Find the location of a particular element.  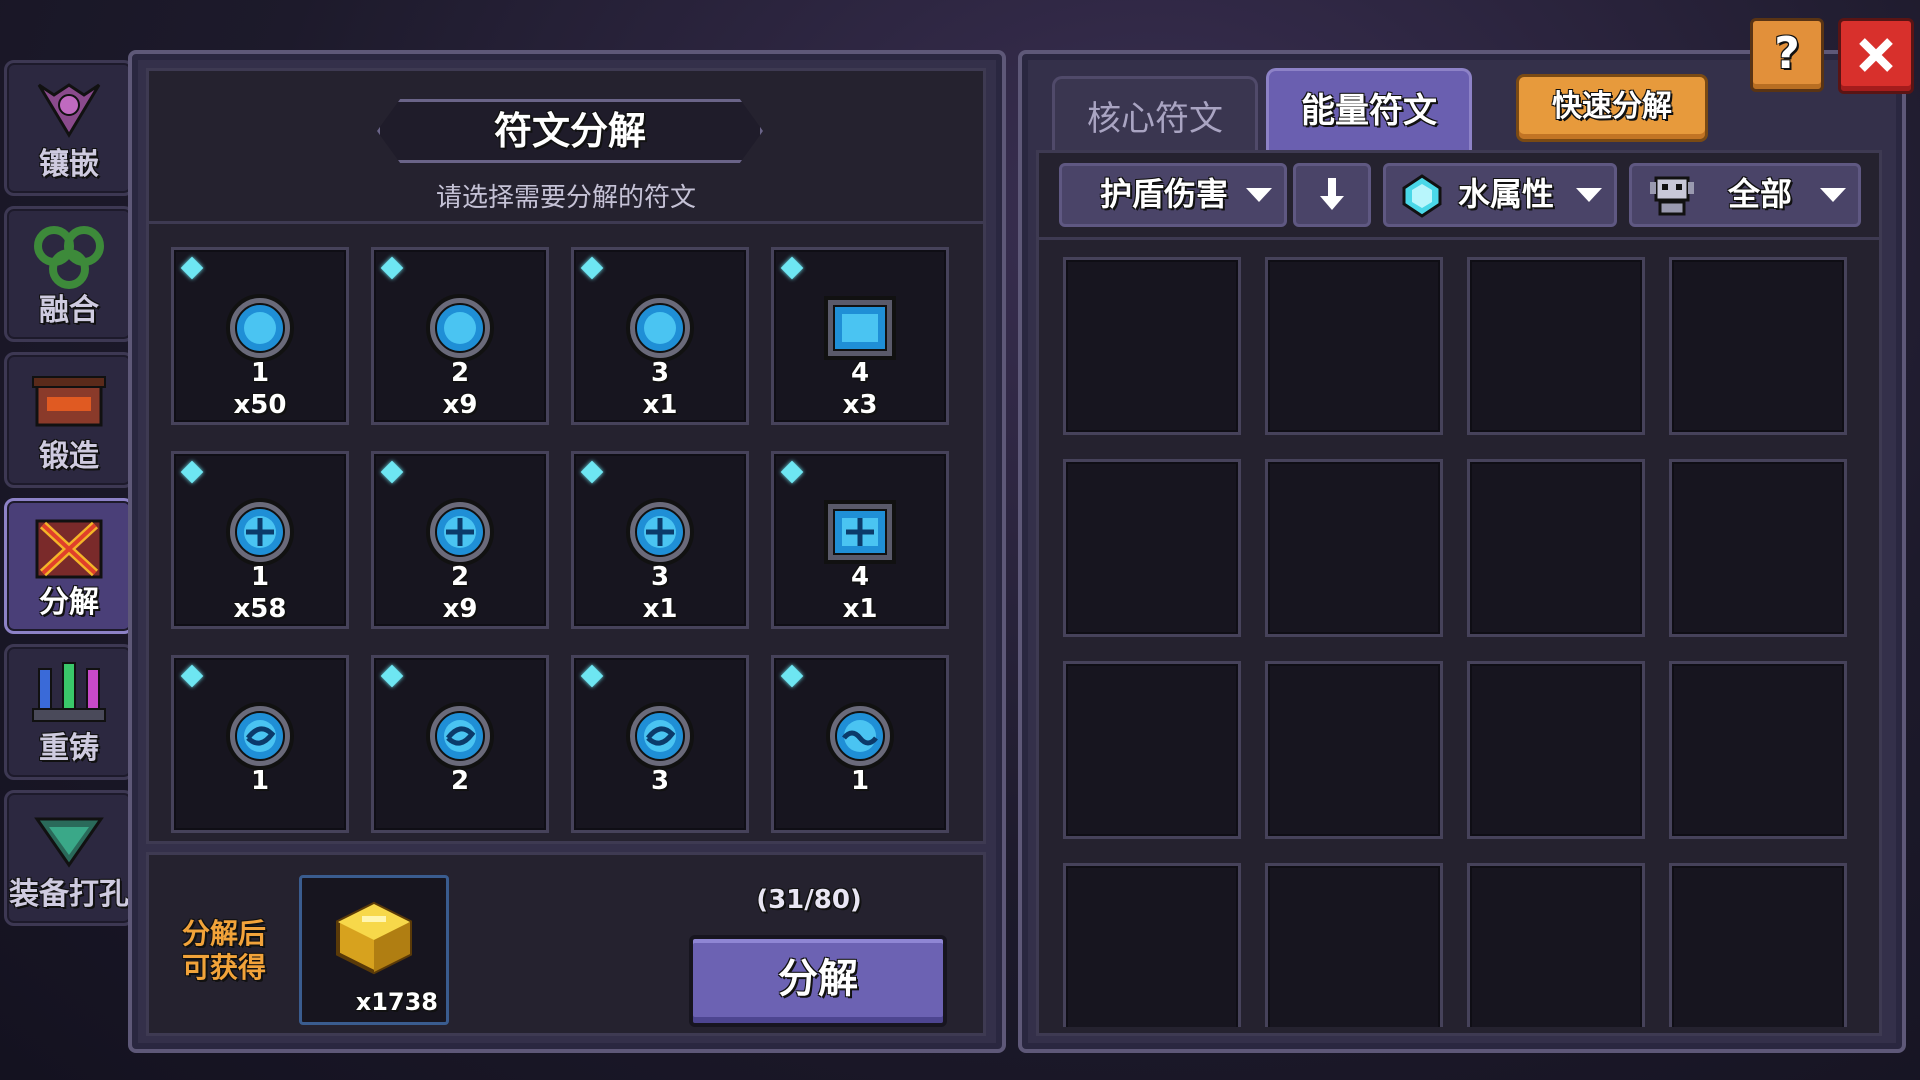

sidebar-item-label: 重铸 is located at coordinates (69, 748).